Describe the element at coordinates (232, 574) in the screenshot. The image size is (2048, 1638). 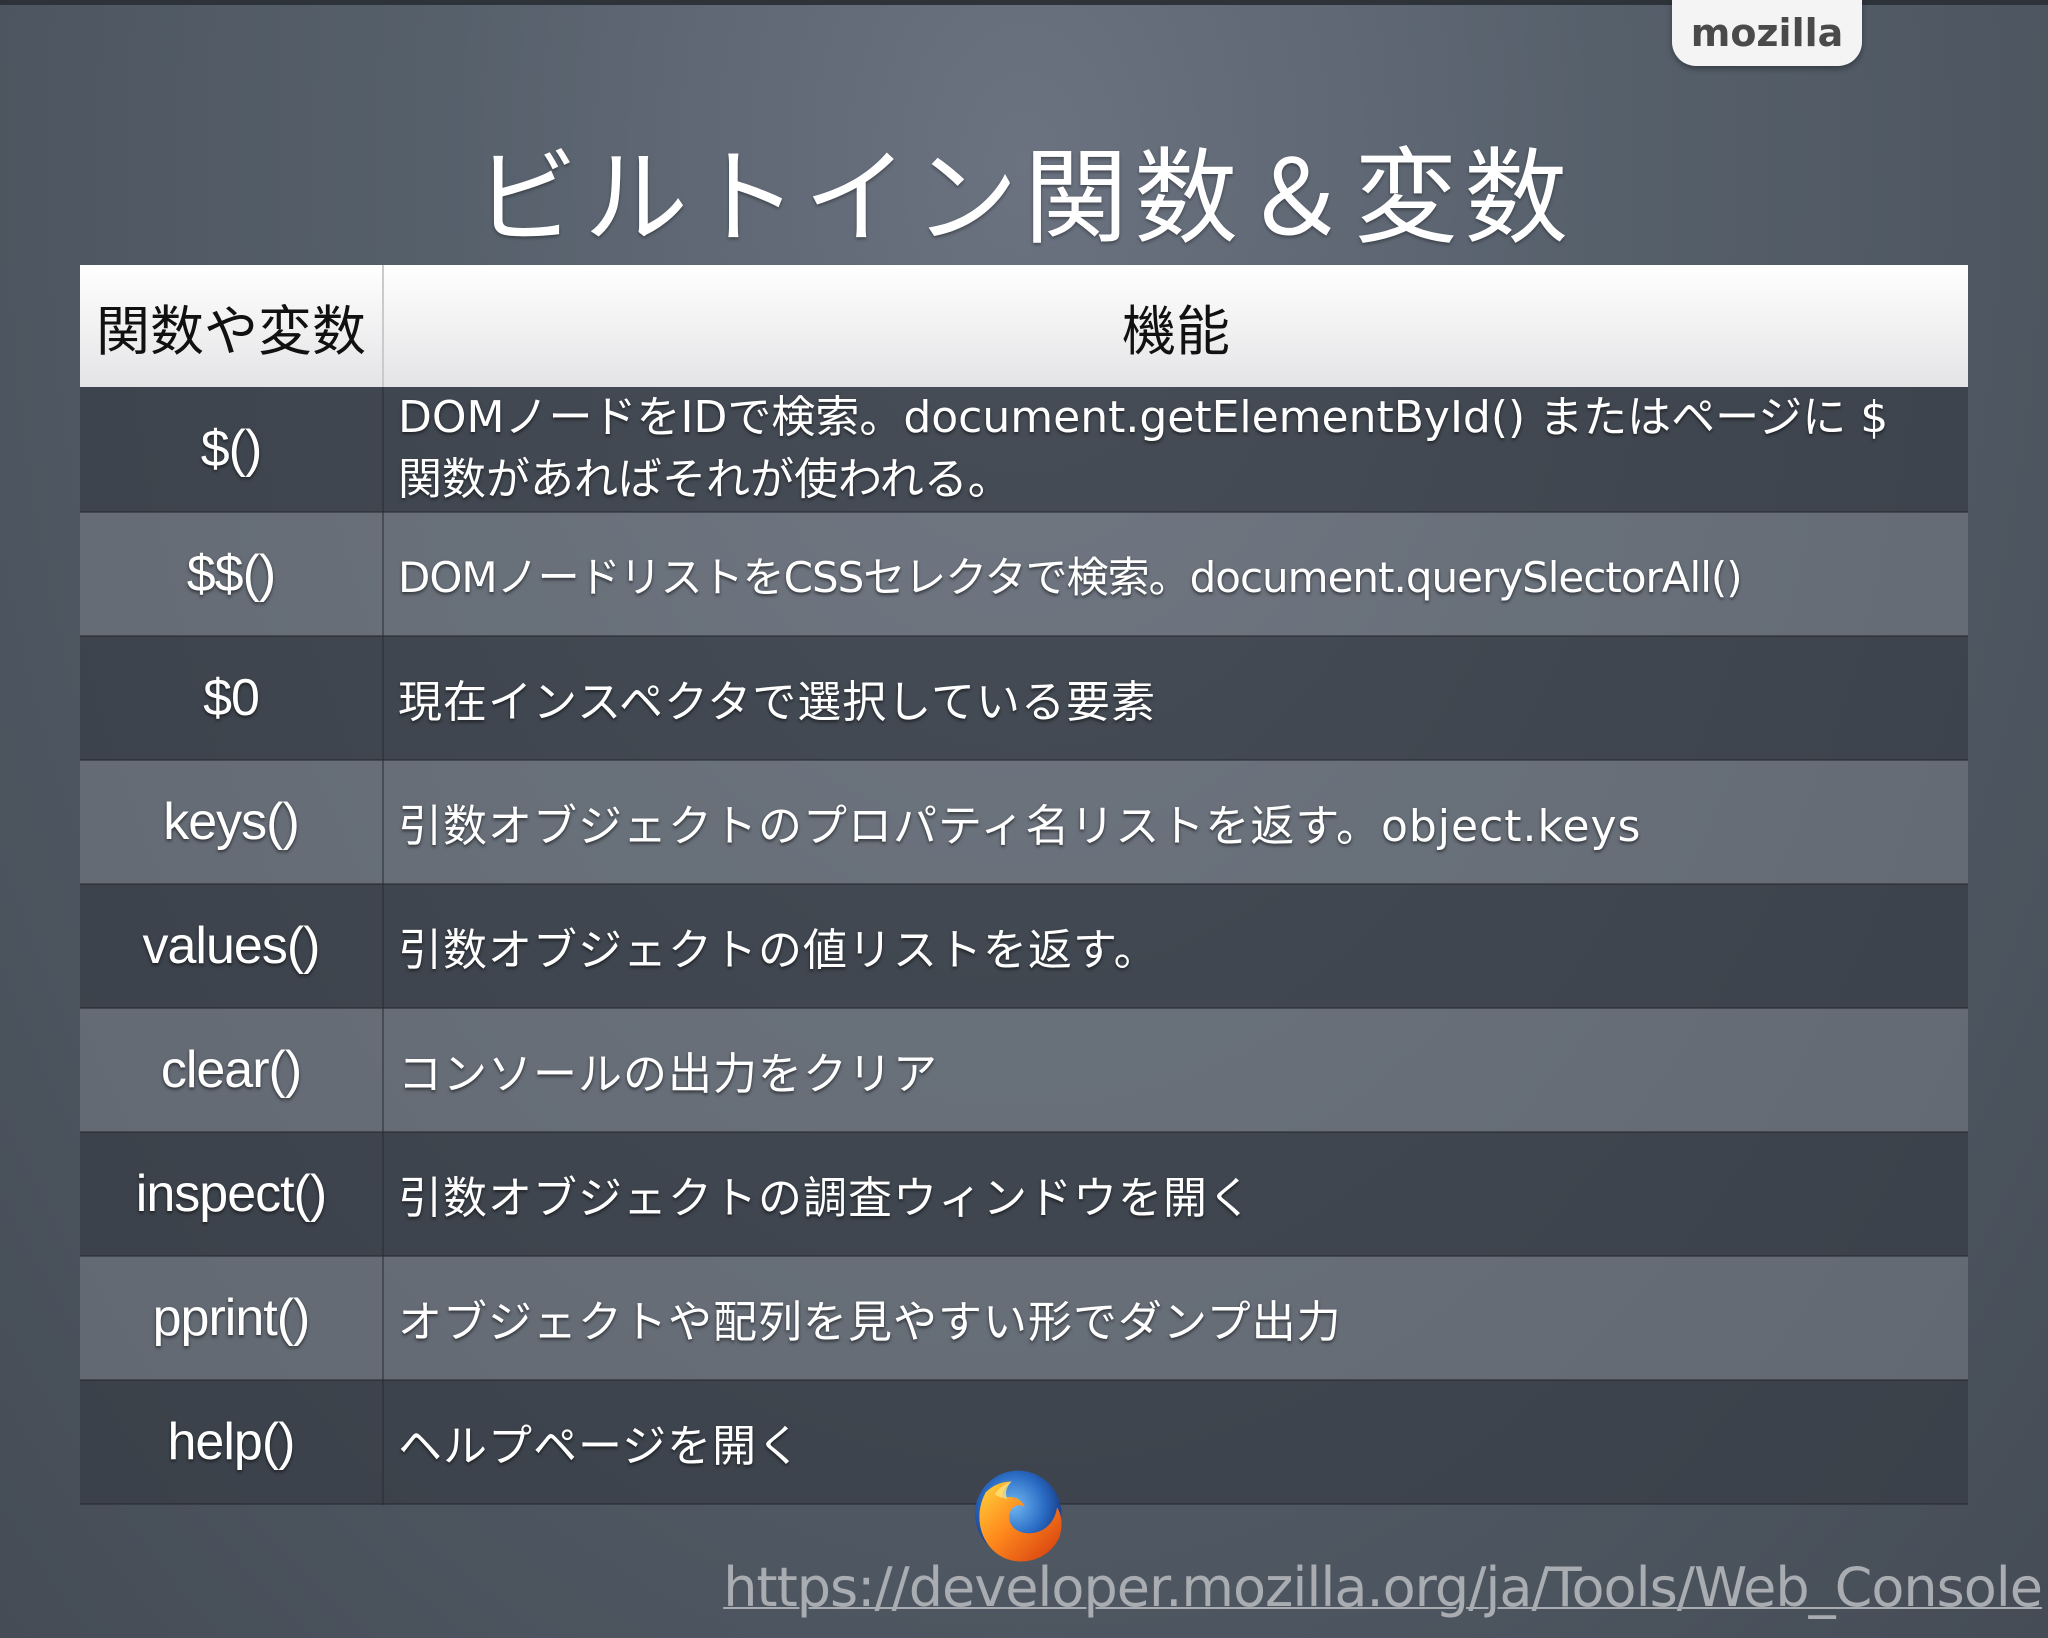
I see `row-name: $$()` at that location.